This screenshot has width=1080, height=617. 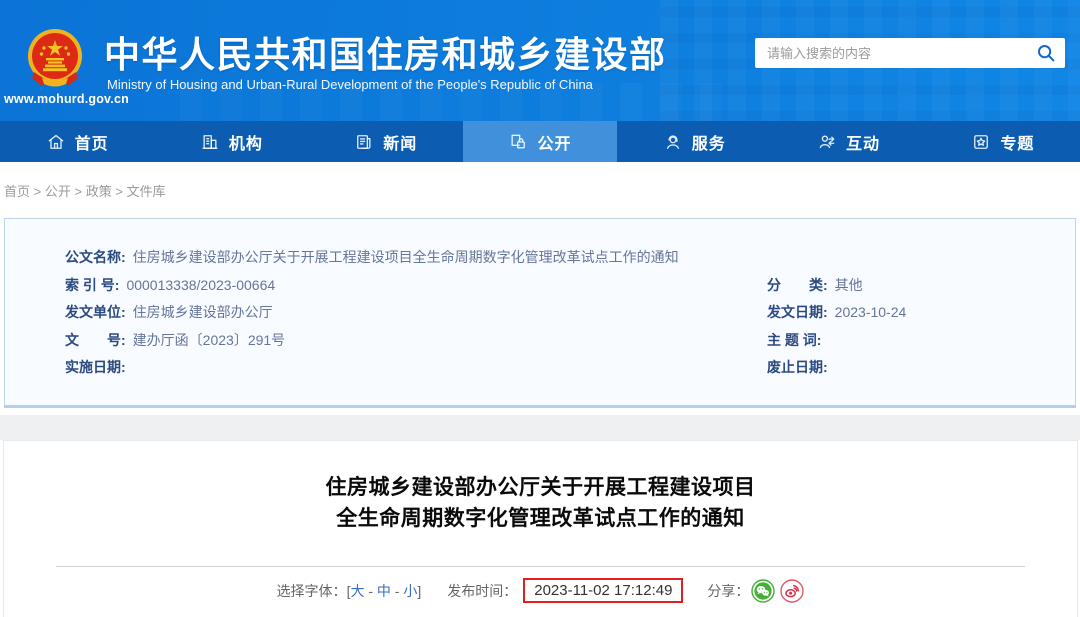 I want to click on publish-time-value: 2023-11-02 17:12:49, so click(x=603, y=590).